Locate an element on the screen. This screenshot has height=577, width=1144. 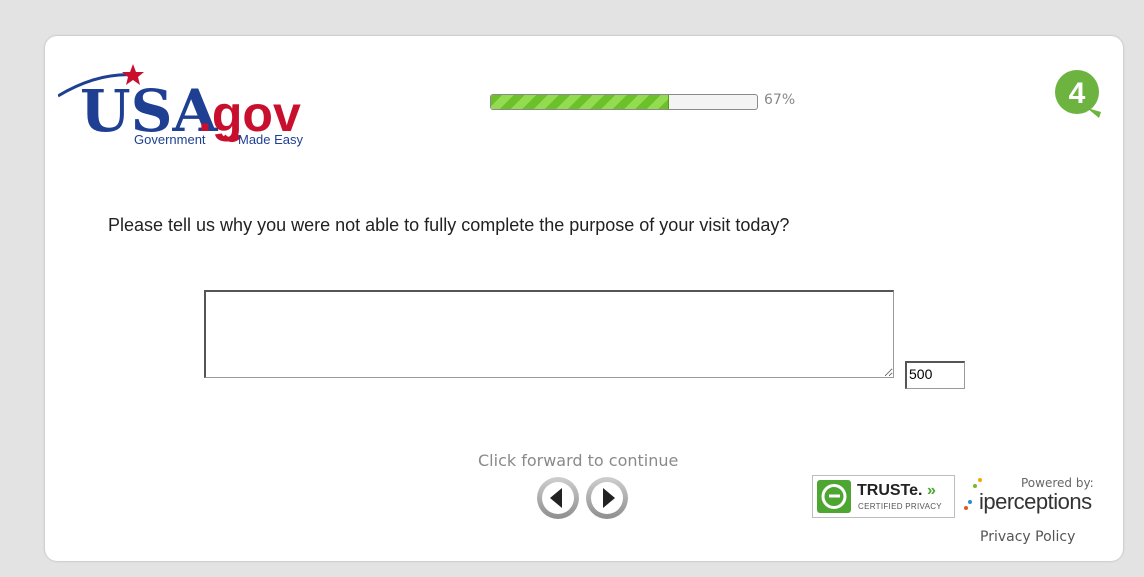
q4-badge: 4 is located at coordinates (1081, 96).